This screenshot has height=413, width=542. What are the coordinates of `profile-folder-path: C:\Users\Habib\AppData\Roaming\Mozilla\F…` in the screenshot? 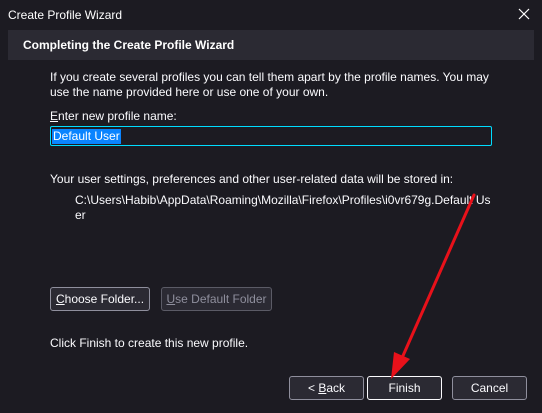 It's located at (283, 207).